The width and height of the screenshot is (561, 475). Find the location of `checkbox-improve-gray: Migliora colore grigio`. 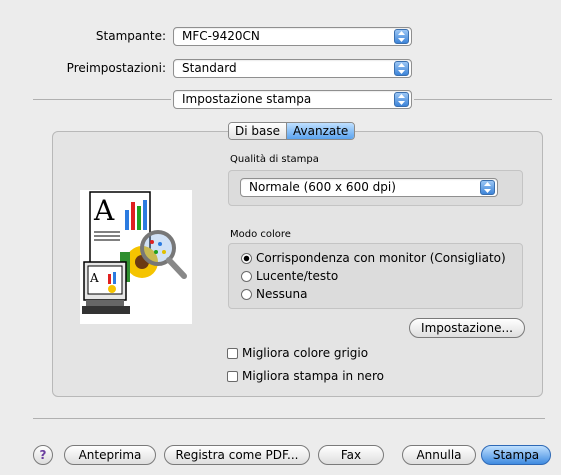

checkbox-improve-gray: Migliora colore grigio is located at coordinates (297, 353).